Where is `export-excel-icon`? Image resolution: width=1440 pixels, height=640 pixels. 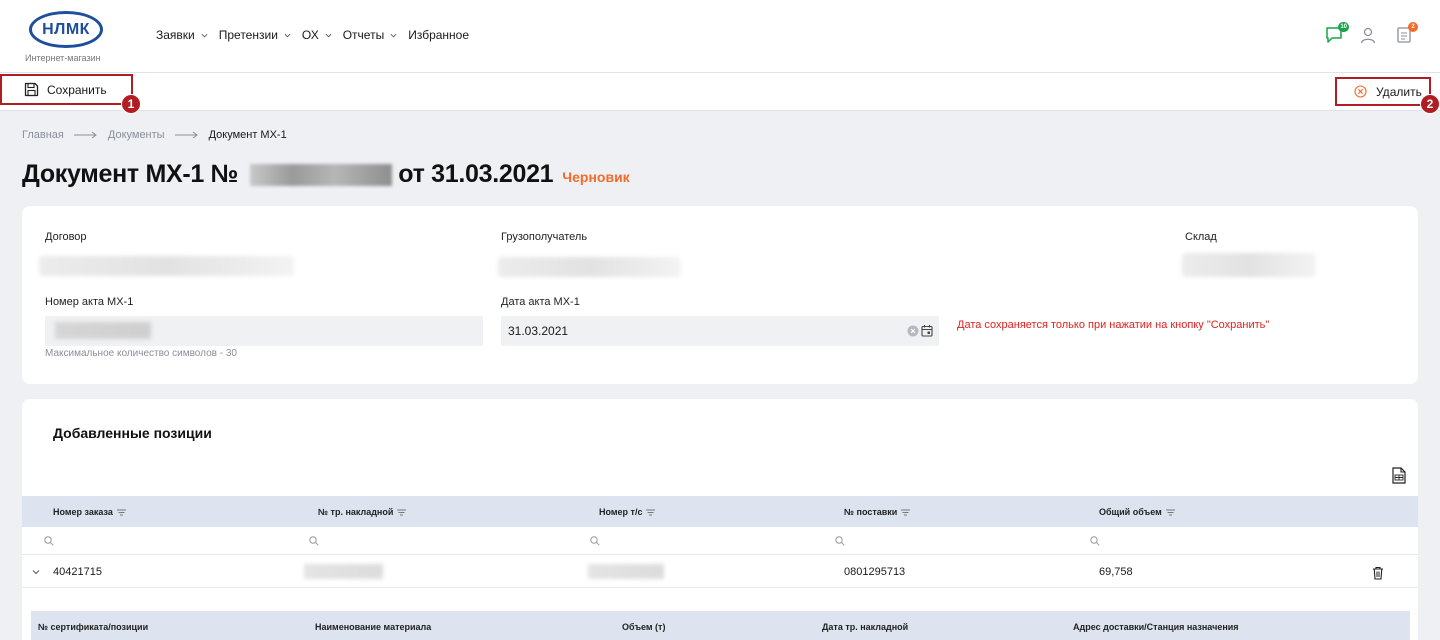 export-excel-icon is located at coordinates (1399, 475).